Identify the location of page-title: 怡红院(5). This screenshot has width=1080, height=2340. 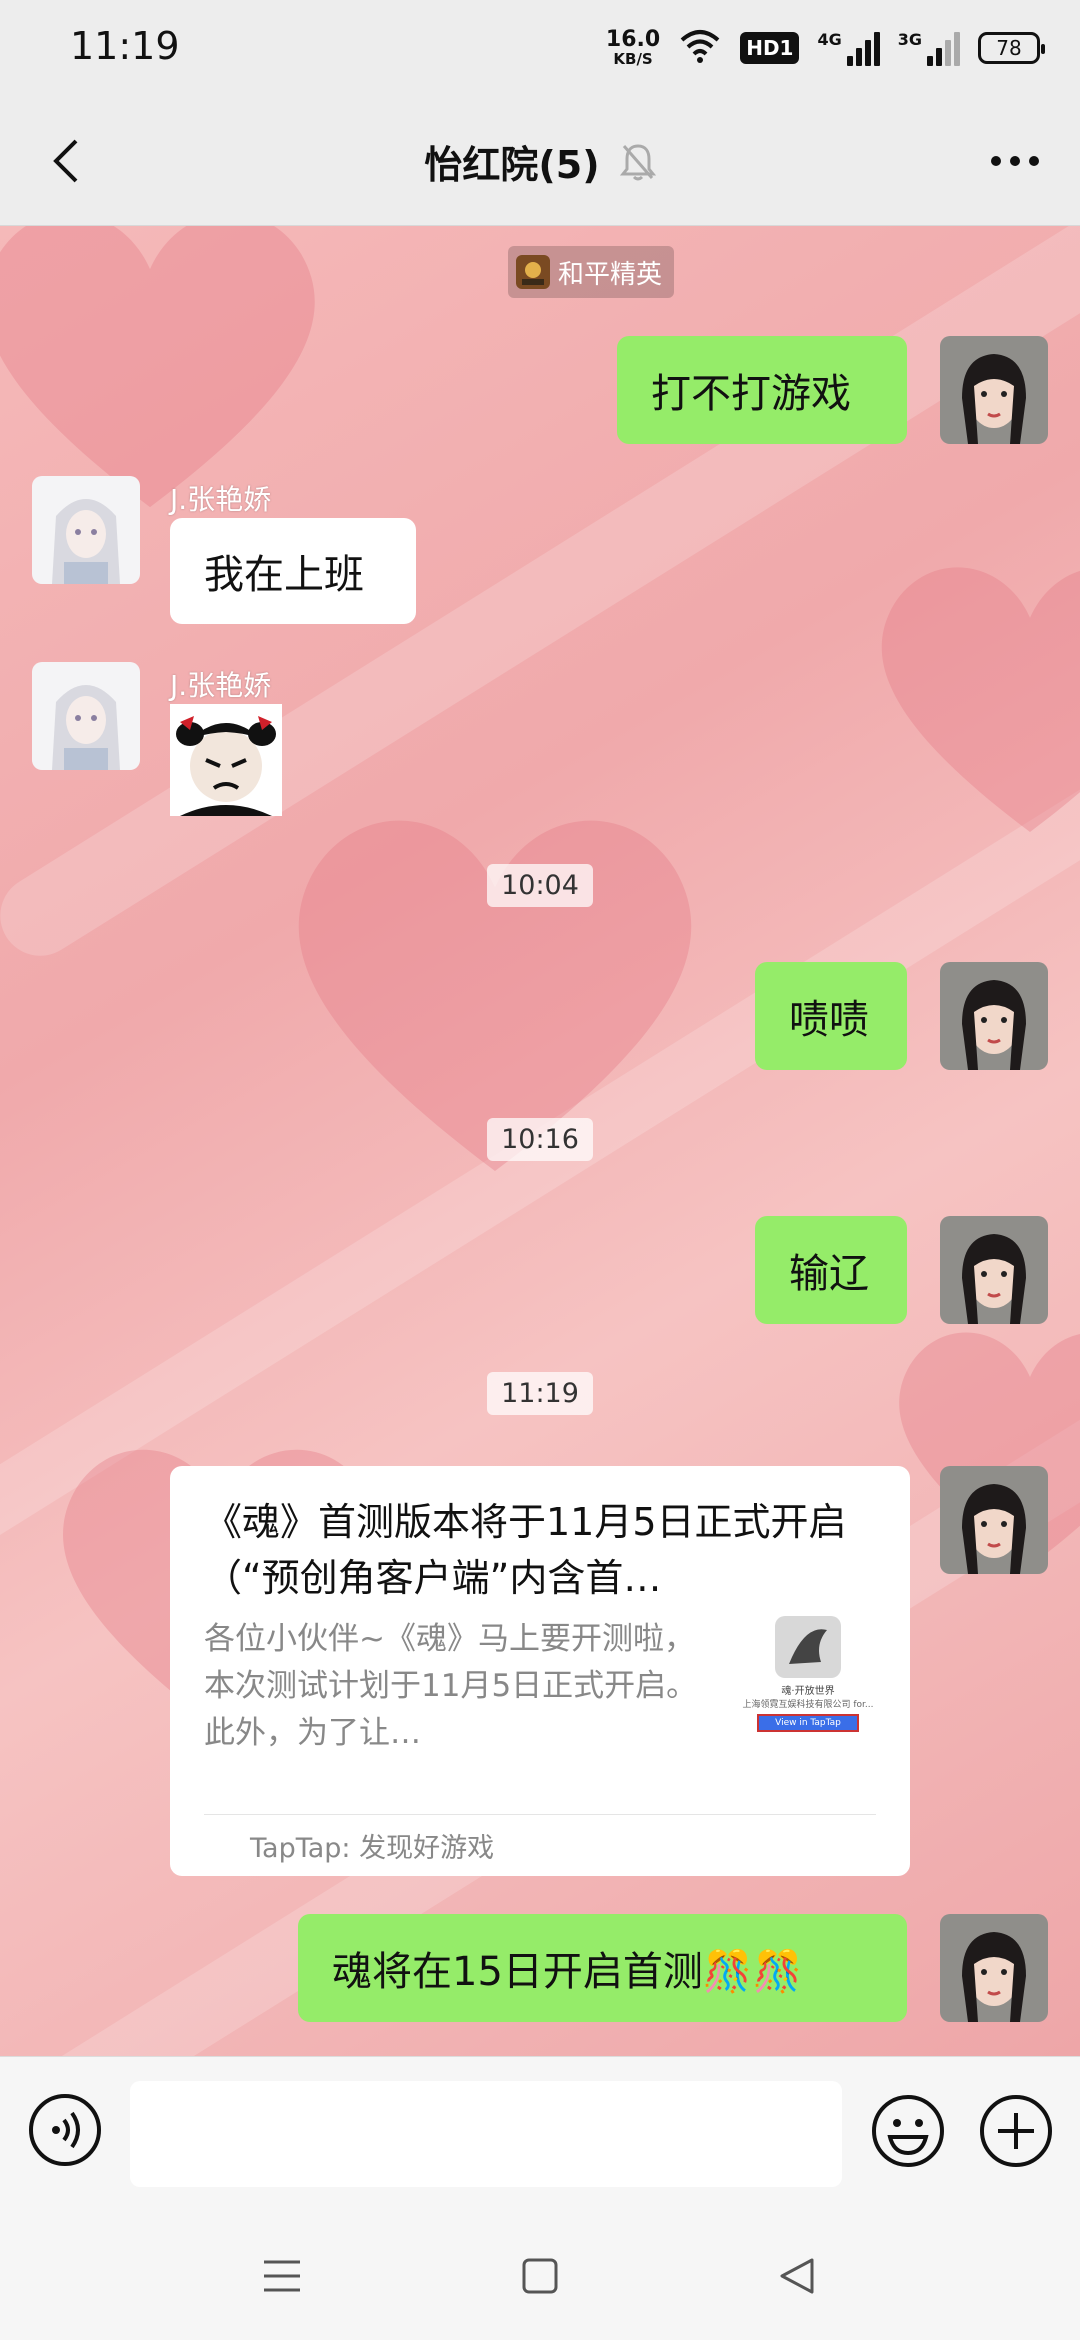
(512, 165).